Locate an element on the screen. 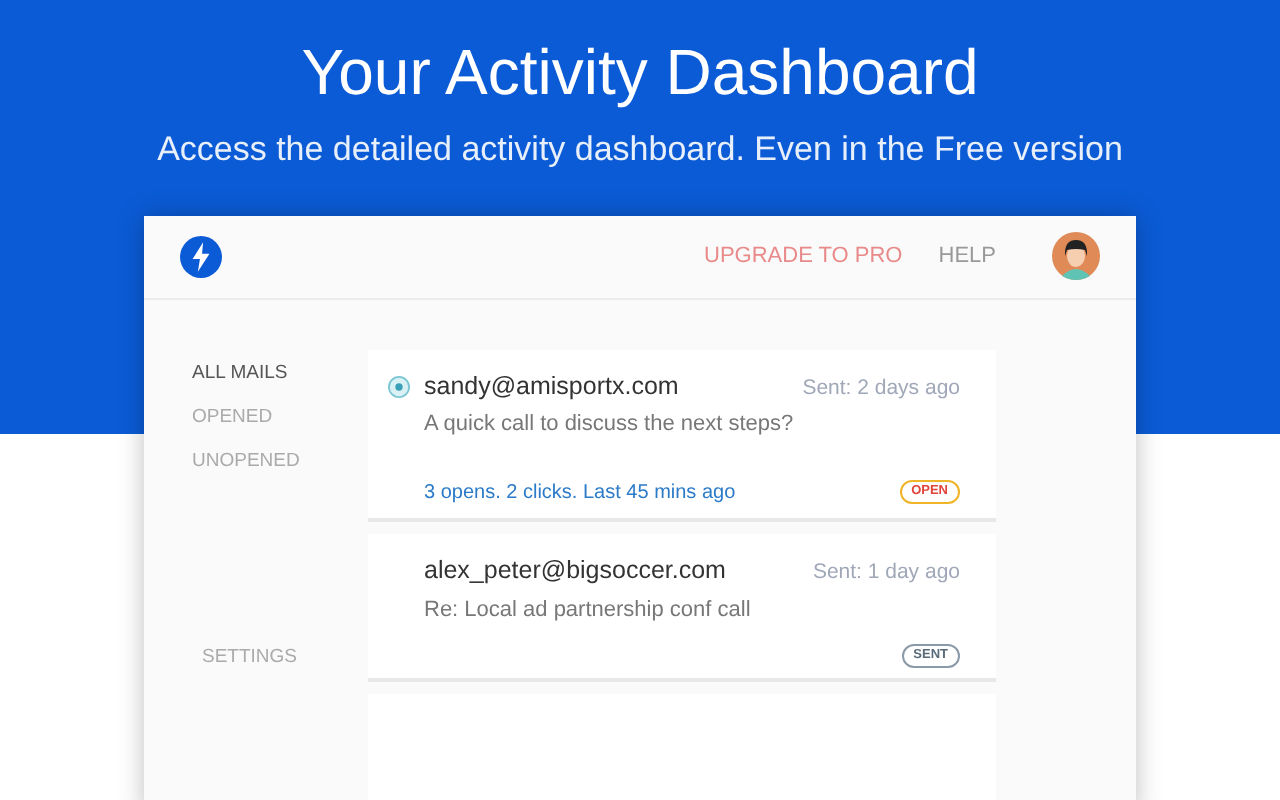 The width and height of the screenshot is (1280, 800). activity-stats: 3 opens. 2 clicks. Last 45 mins ago is located at coordinates (580, 492).